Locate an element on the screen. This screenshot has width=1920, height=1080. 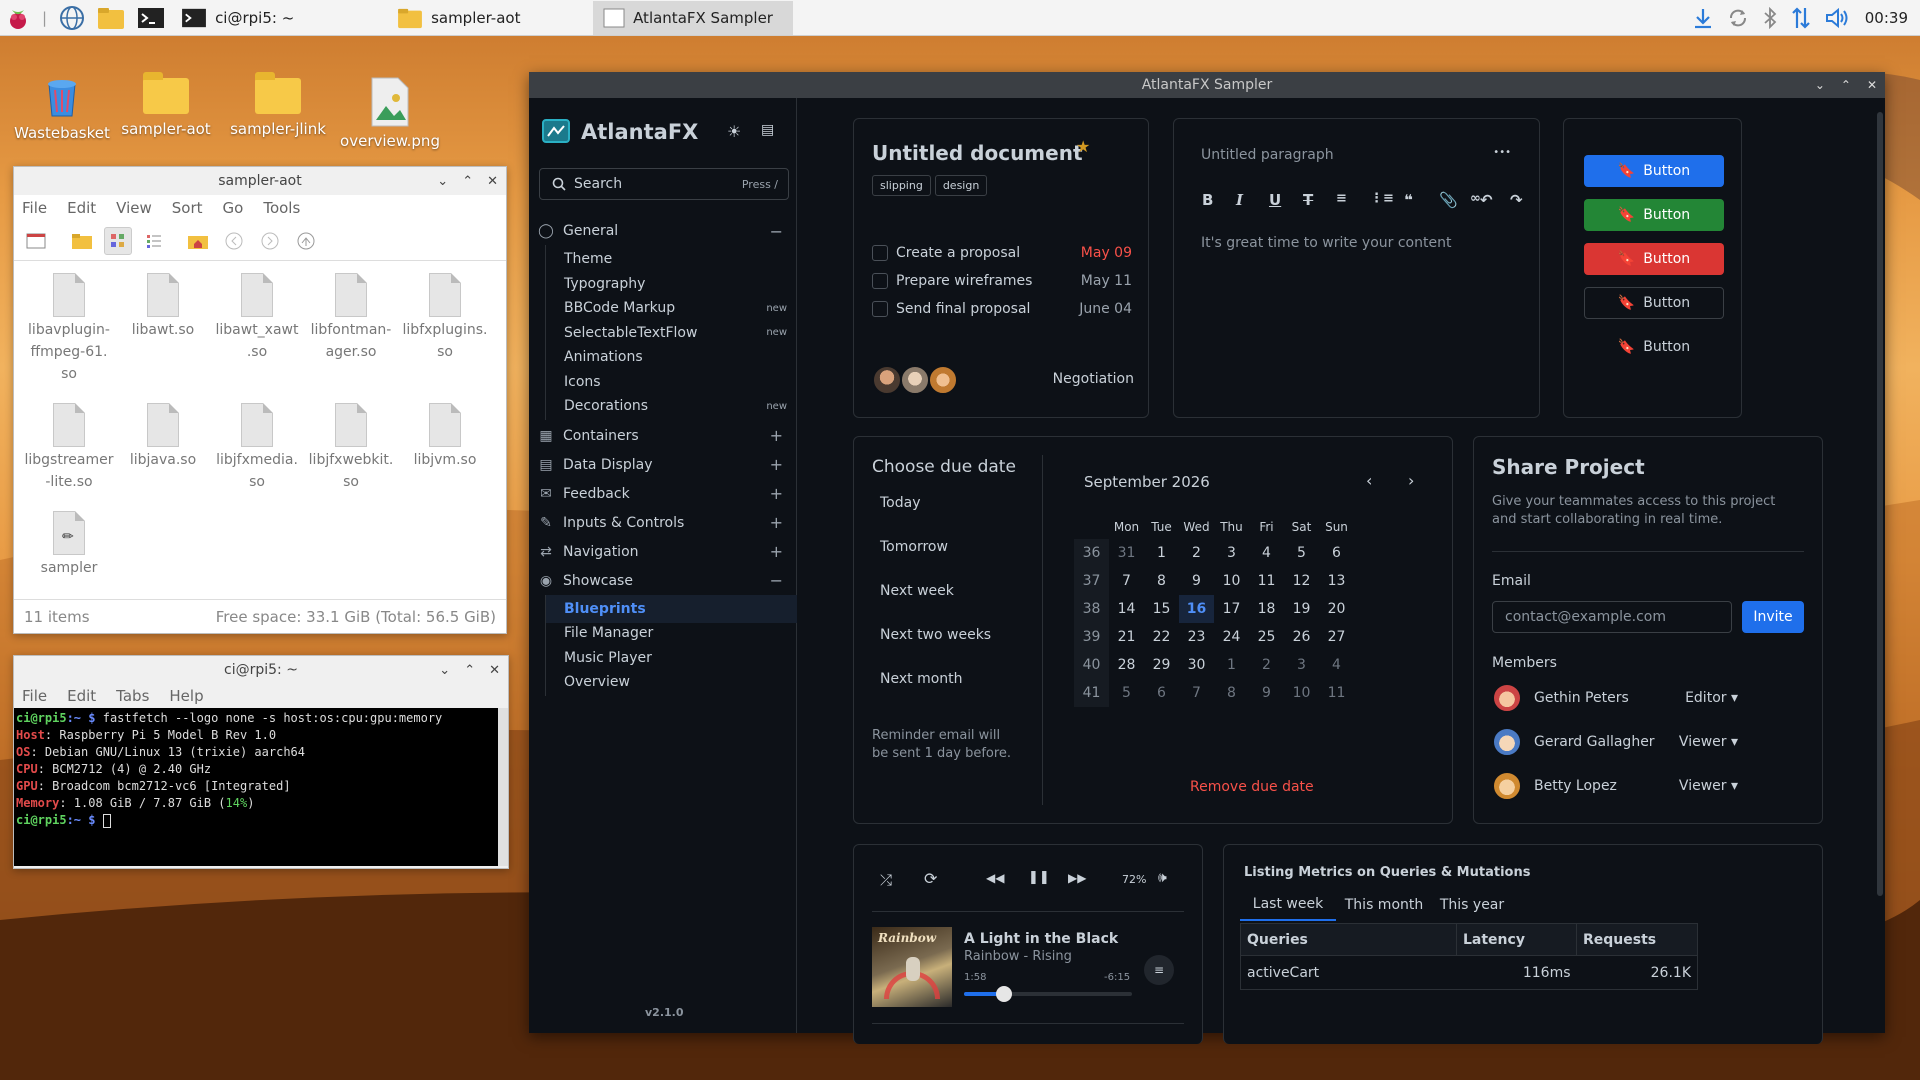
default-button: 🔖 Button is located at coordinates (1654, 303).